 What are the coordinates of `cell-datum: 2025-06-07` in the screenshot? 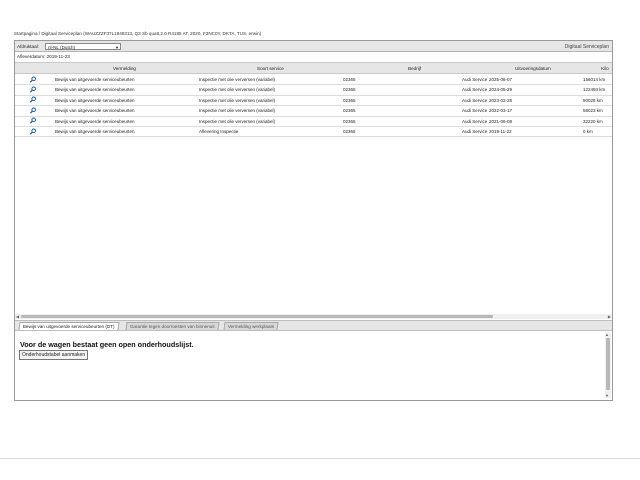 It's located at (501, 79).